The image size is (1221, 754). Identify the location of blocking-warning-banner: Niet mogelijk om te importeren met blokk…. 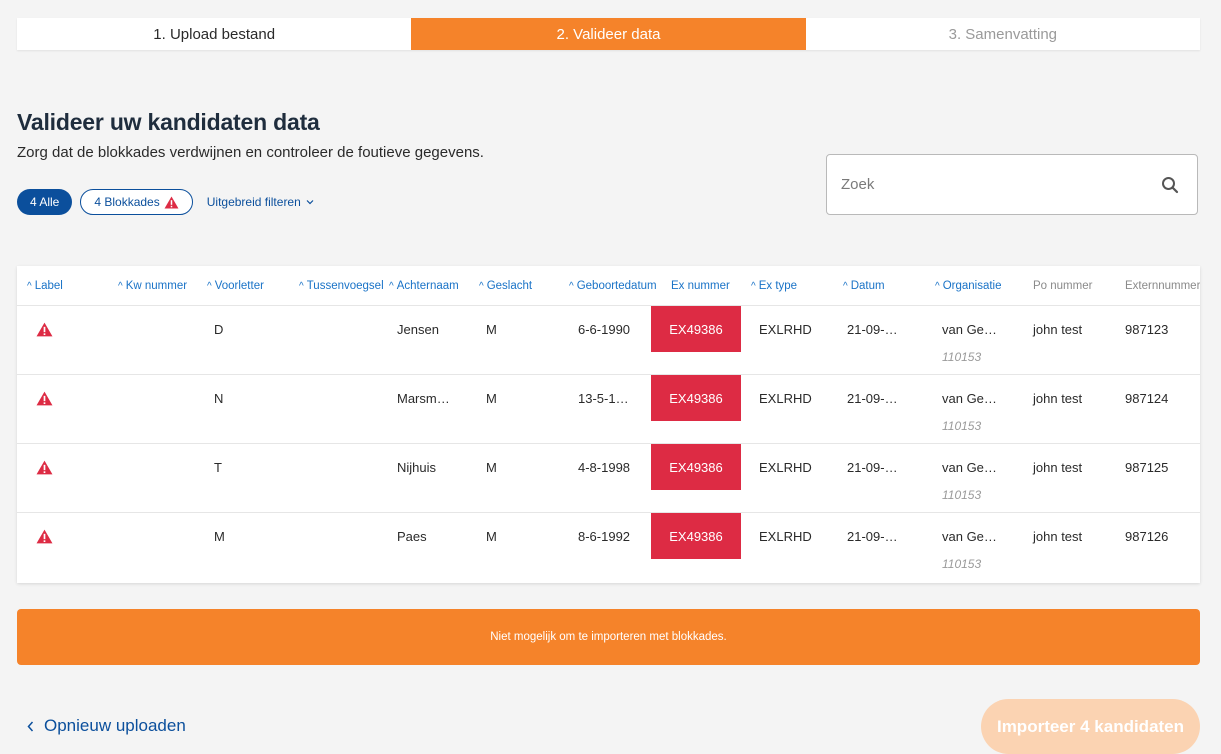
(608, 637).